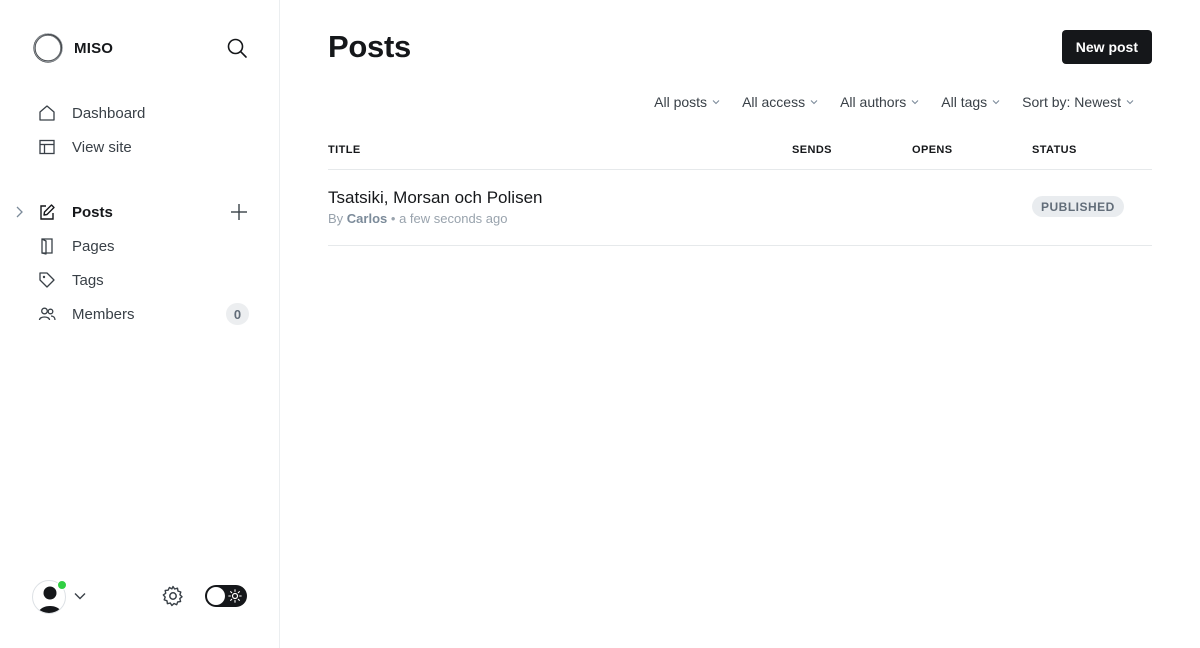 The width and height of the screenshot is (1200, 648). I want to click on user-menu, so click(49, 597).